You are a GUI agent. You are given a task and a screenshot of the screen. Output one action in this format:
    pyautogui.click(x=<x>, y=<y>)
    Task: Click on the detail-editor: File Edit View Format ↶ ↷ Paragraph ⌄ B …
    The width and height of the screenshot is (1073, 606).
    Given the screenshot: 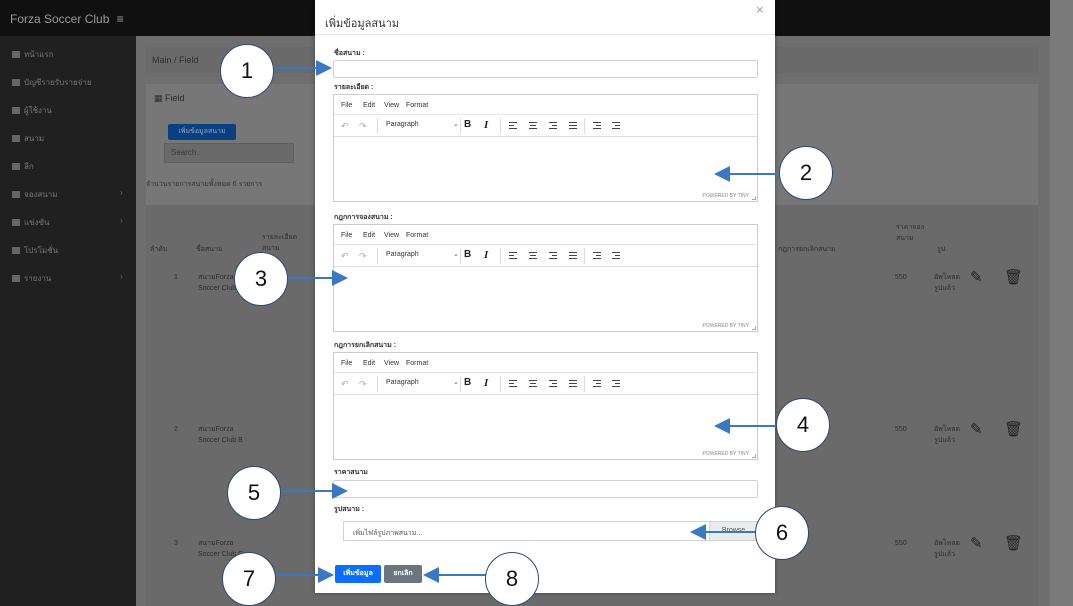 What is the action you would take?
    pyautogui.click(x=545, y=148)
    